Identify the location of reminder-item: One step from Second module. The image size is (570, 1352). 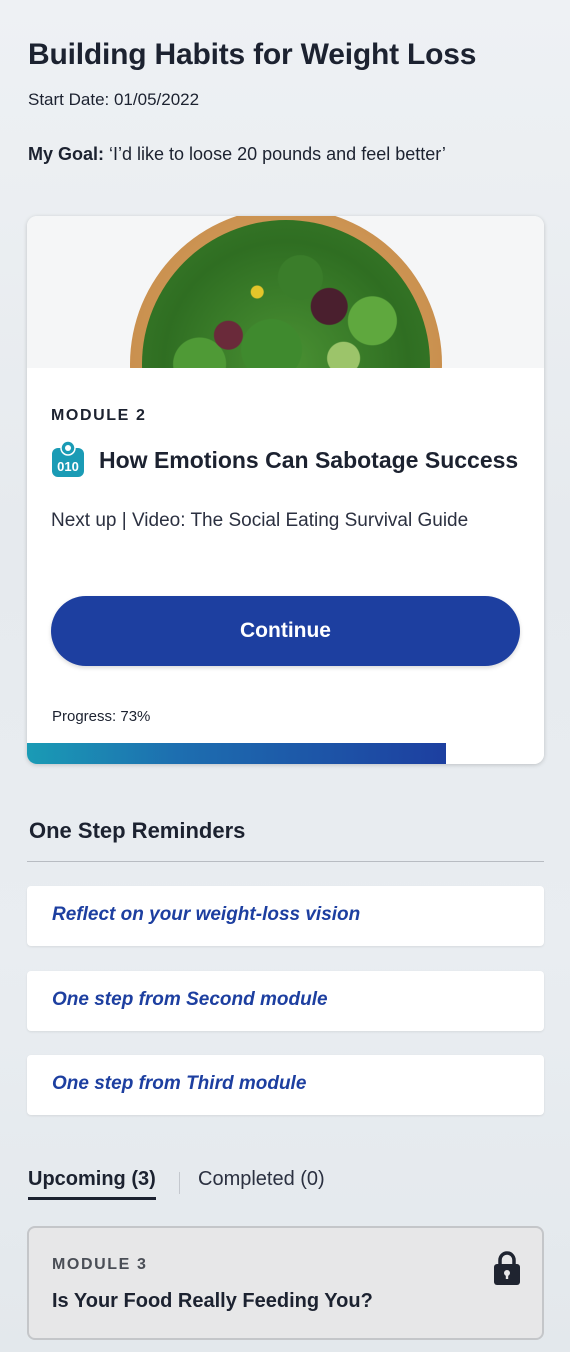
(285, 1001).